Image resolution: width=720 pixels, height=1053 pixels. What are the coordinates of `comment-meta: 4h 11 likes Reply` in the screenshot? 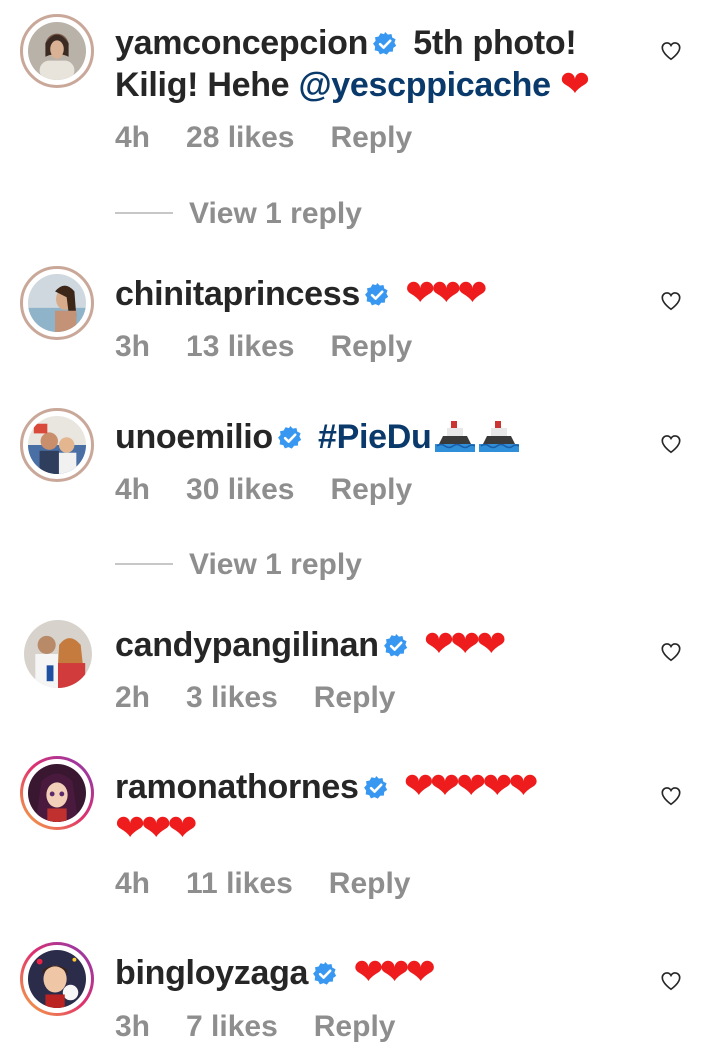 It's located at (263, 884).